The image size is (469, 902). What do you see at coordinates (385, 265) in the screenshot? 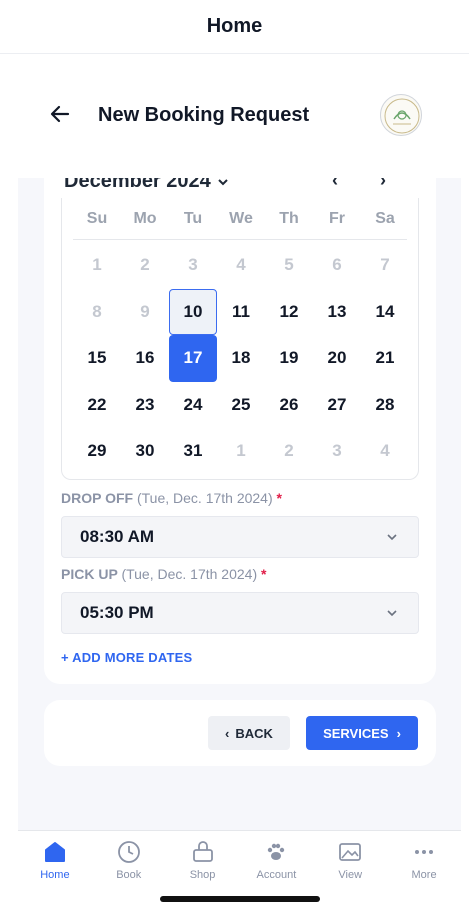
I see `calendar-day: 7` at bounding box center [385, 265].